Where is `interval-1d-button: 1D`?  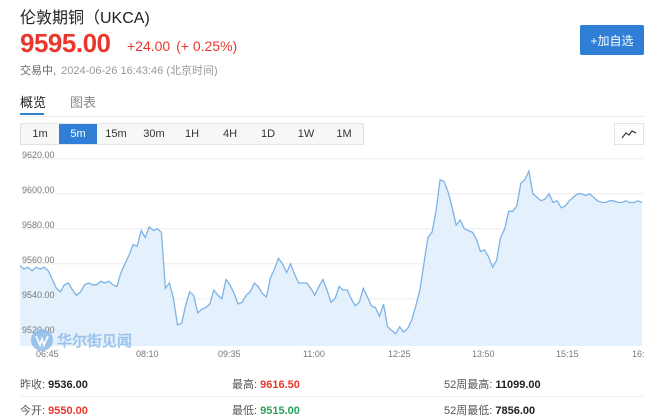 interval-1d-button: 1D is located at coordinates (268, 134).